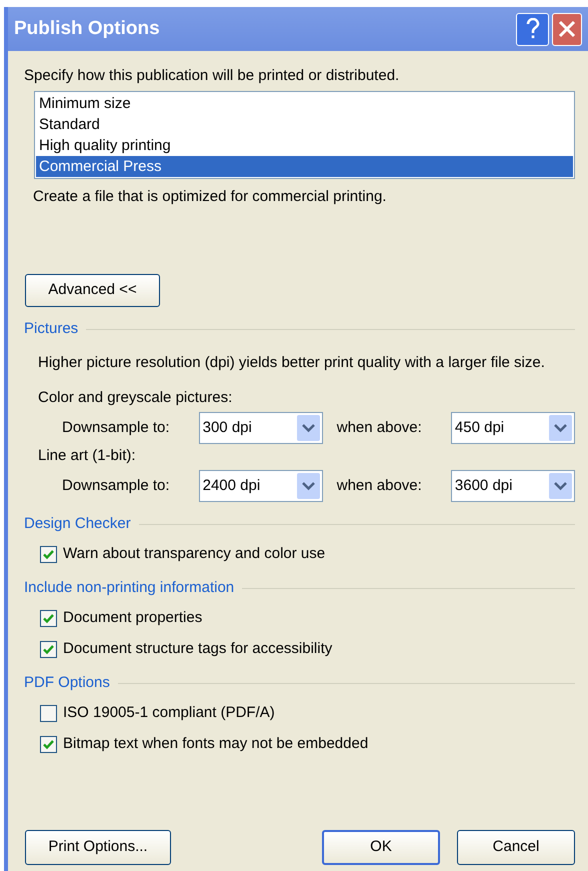  I want to click on group-label: Line art (1-bit):, so click(87, 456).